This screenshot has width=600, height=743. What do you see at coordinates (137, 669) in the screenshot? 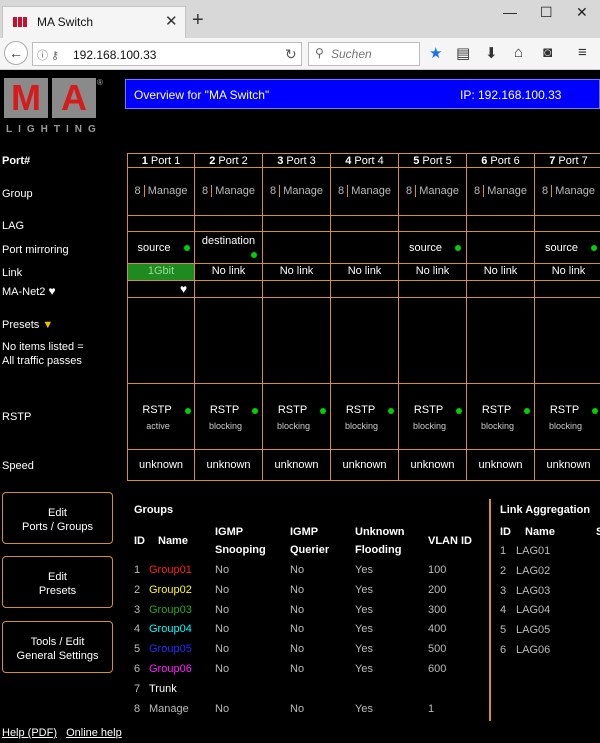
I see `group-id: 6` at bounding box center [137, 669].